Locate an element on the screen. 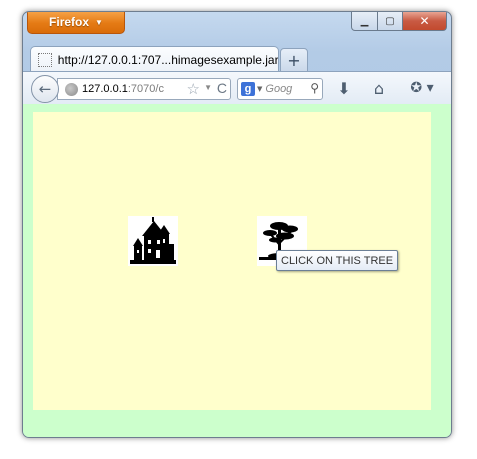 This screenshot has height=459, width=477. firefox-menu-label: Firefox is located at coordinates (69, 22).